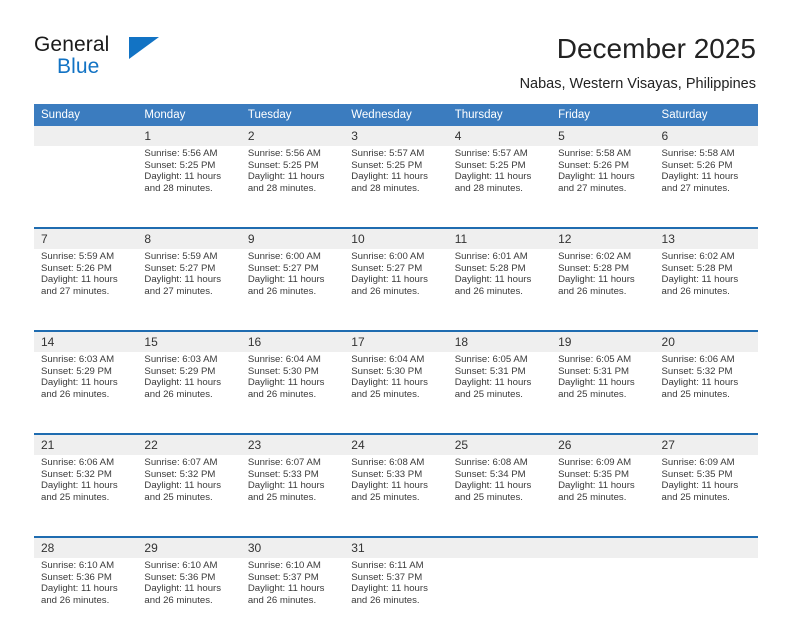  I want to click on day-number: 15, so click(189, 342).